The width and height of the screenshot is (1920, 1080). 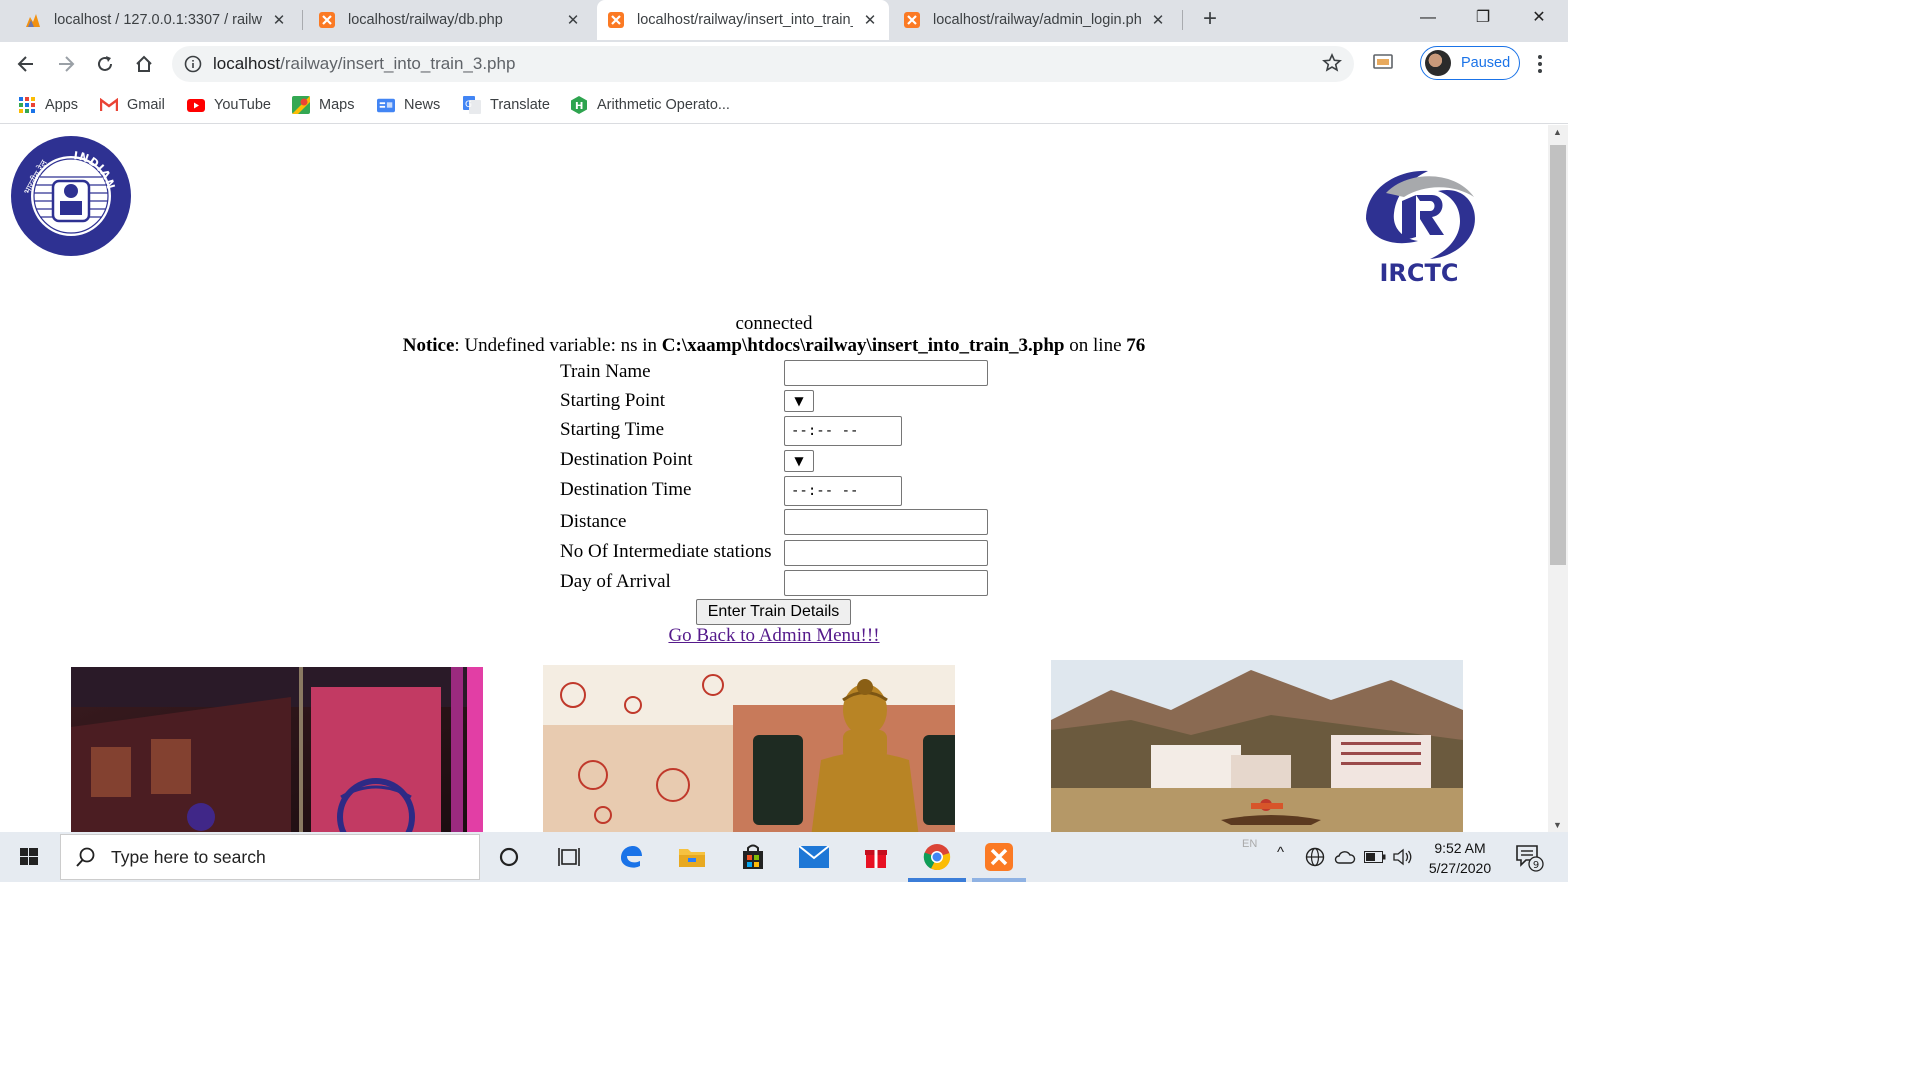 What do you see at coordinates (1136, 345) in the screenshot?
I see `notice-line-number: 76` at bounding box center [1136, 345].